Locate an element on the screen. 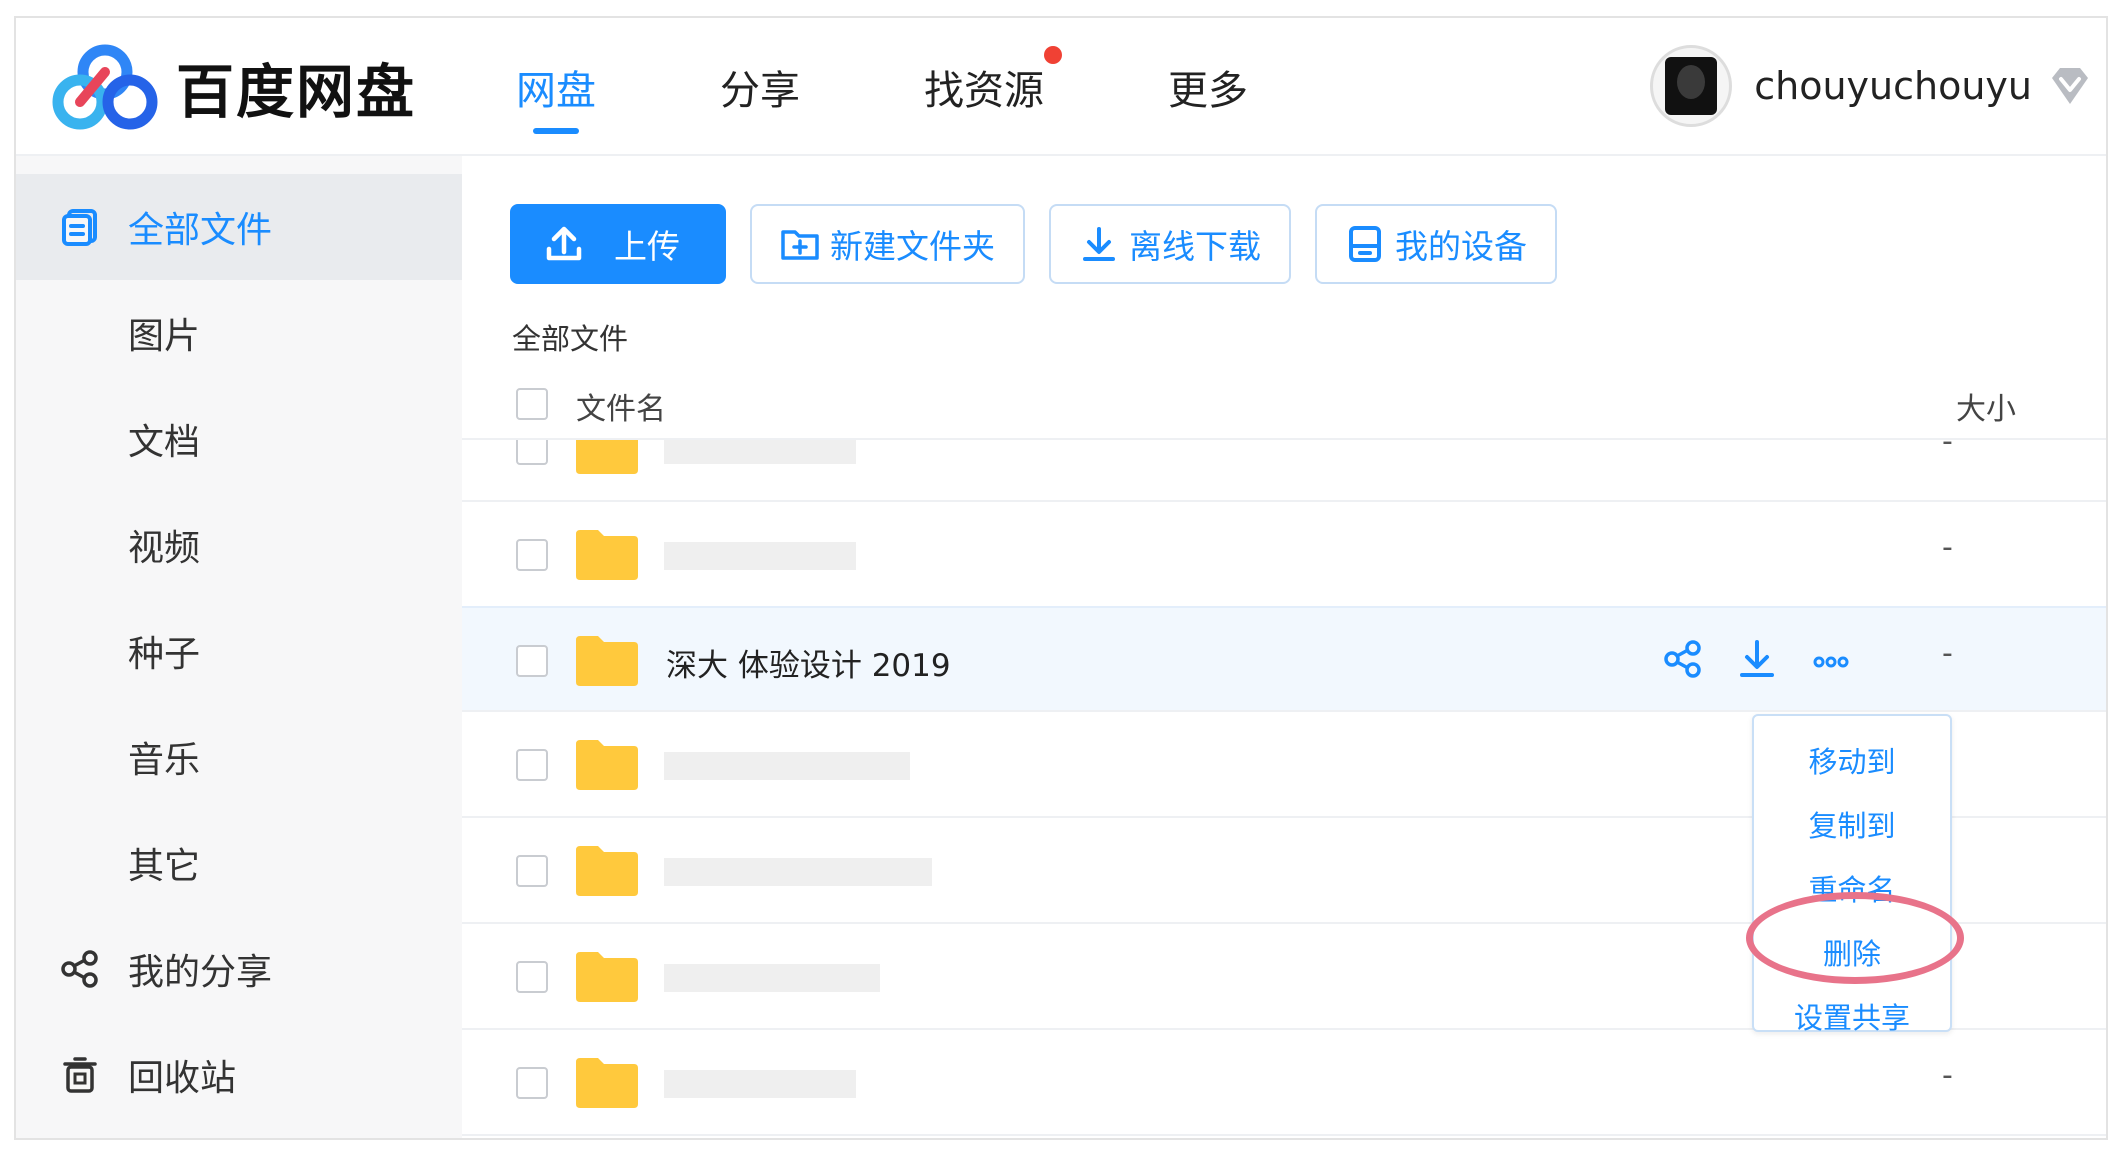 Image resolution: width=2122 pixels, height=1156 pixels. avatar is located at coordinates (1691, 86).